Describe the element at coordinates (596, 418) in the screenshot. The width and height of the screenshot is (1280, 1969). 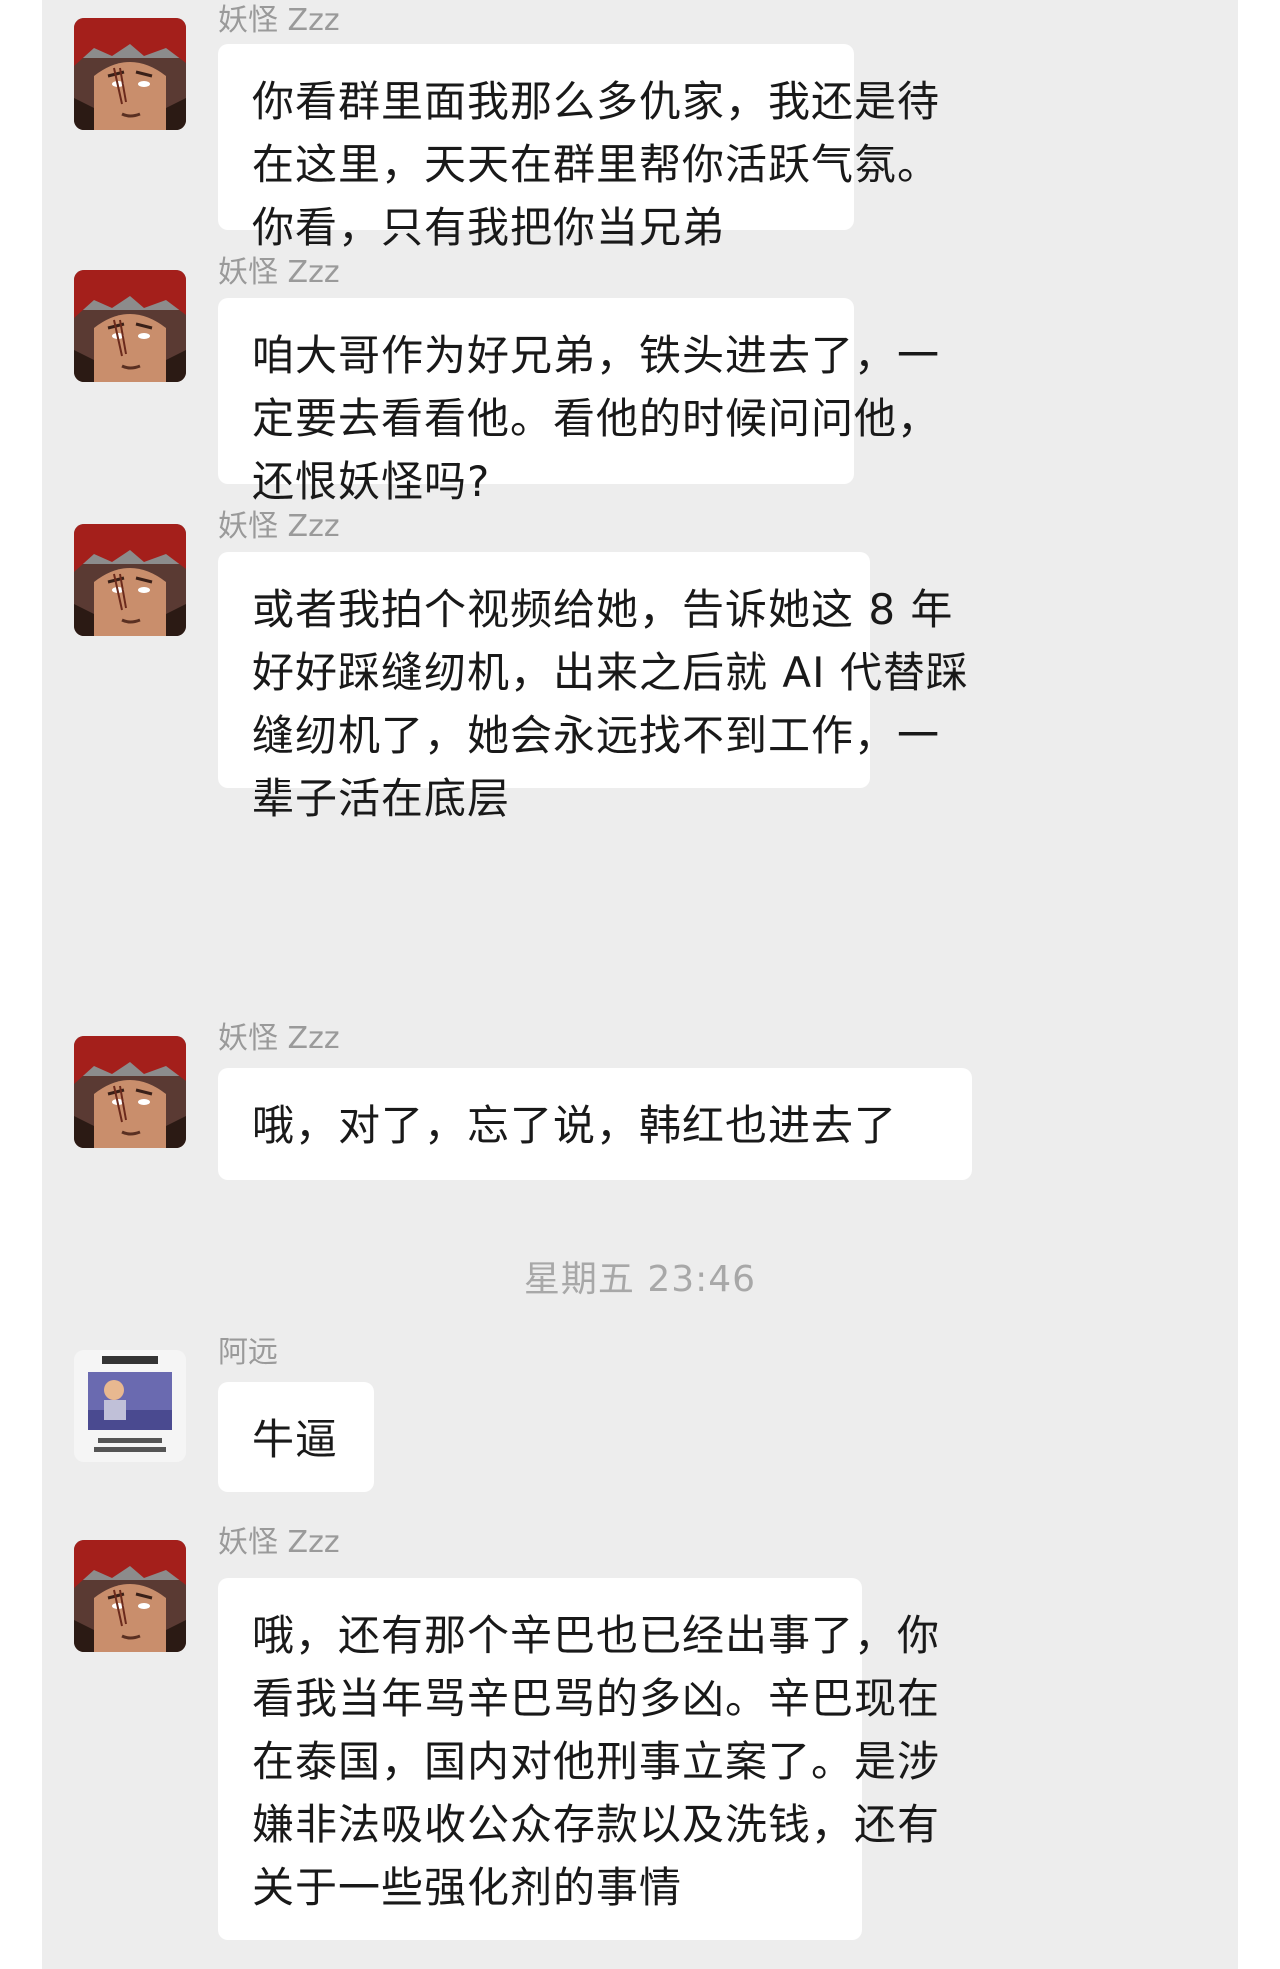
I see `message-line: 定要去看看他。看他的时候问问他，` at that location.